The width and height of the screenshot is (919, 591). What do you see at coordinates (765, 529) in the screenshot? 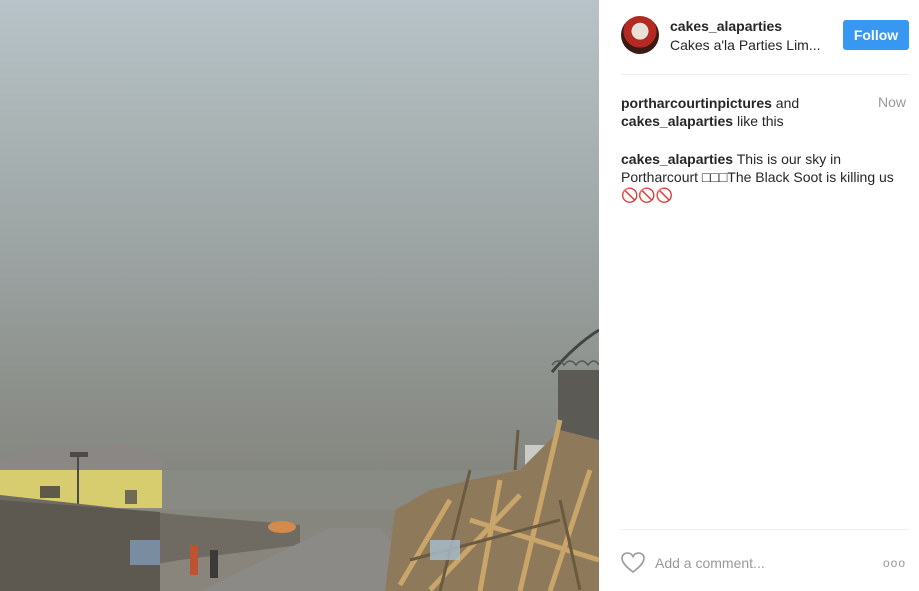
I see `comment-divider` at bounding box center [765, 529].